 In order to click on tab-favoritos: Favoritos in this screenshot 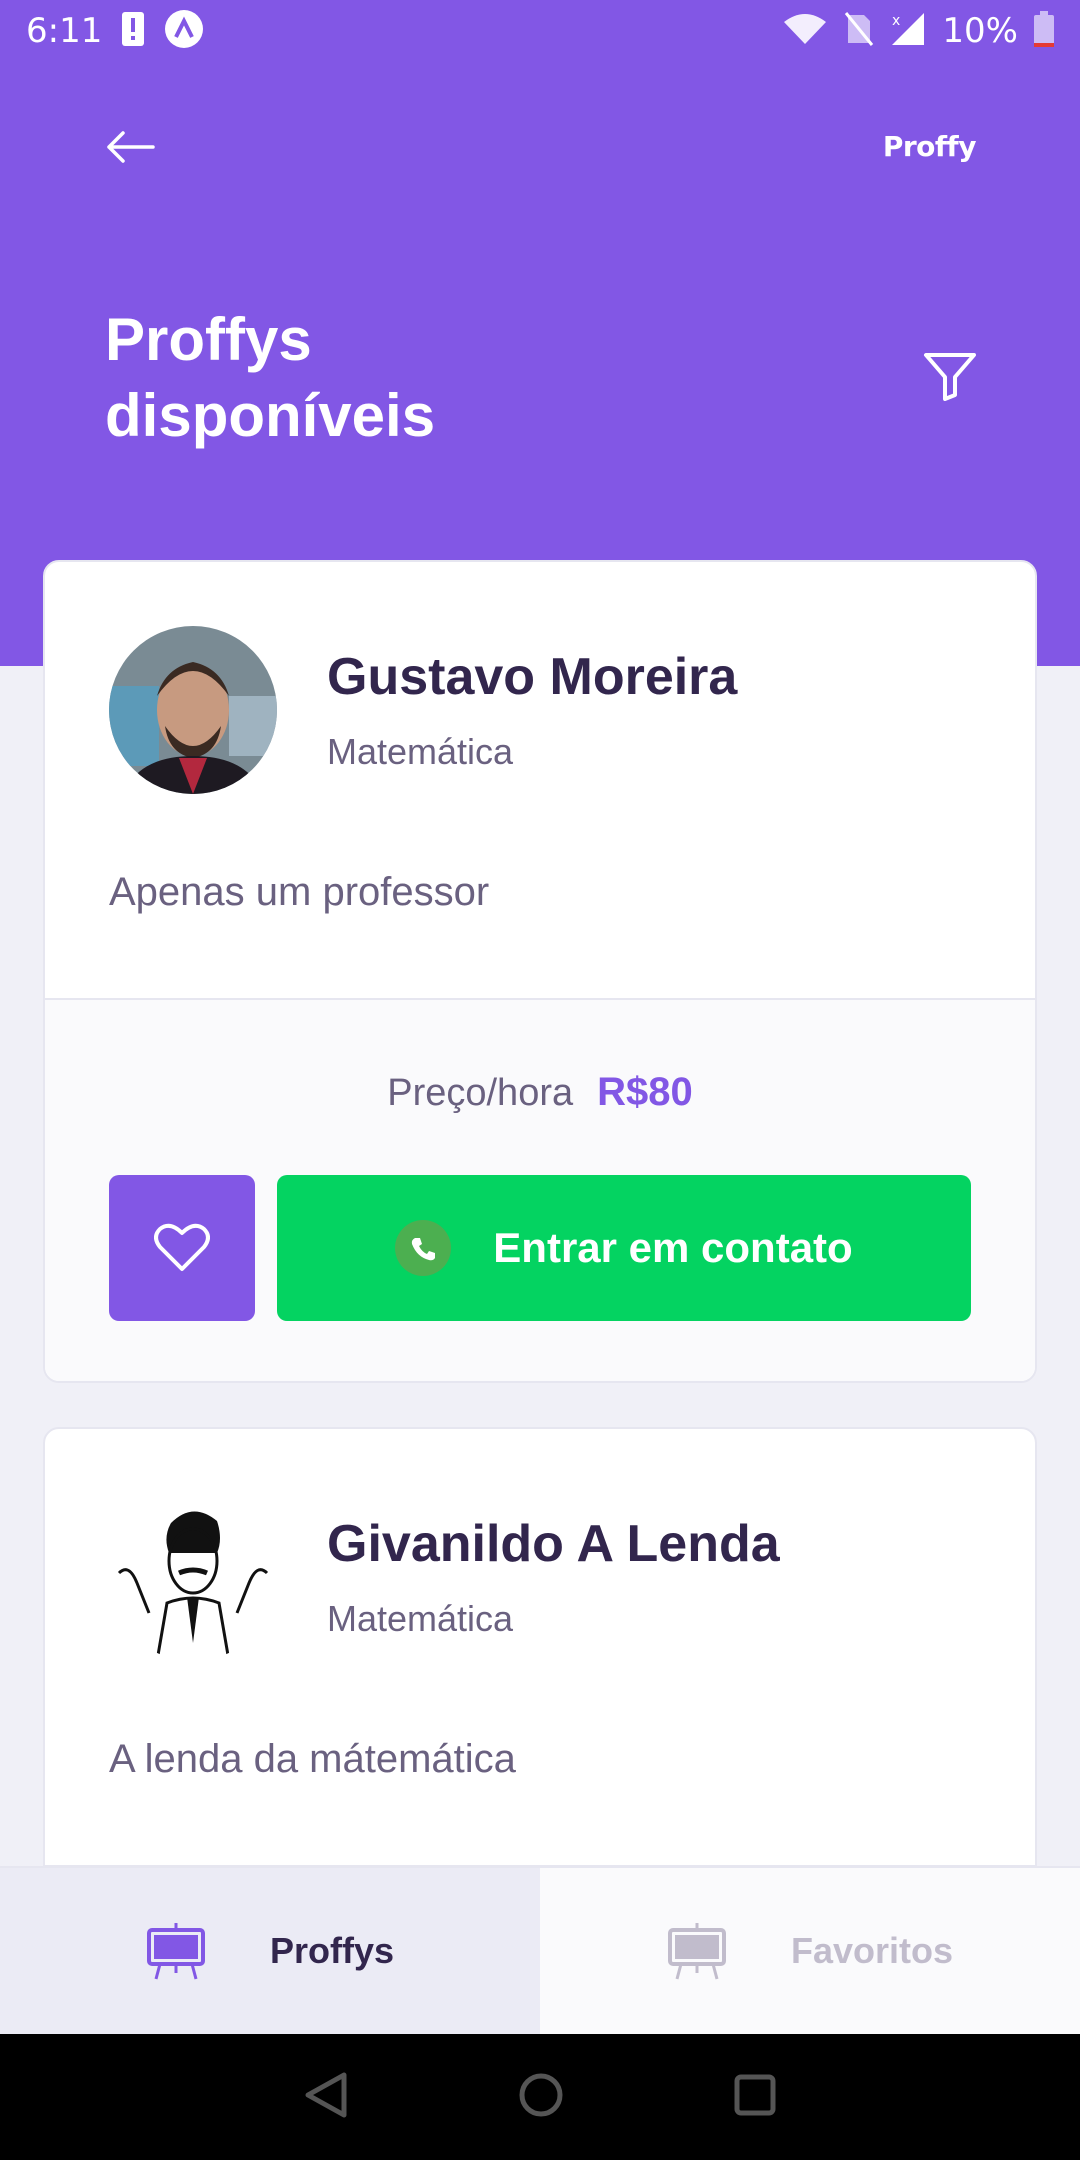, I will do `click(810, 1951)`.